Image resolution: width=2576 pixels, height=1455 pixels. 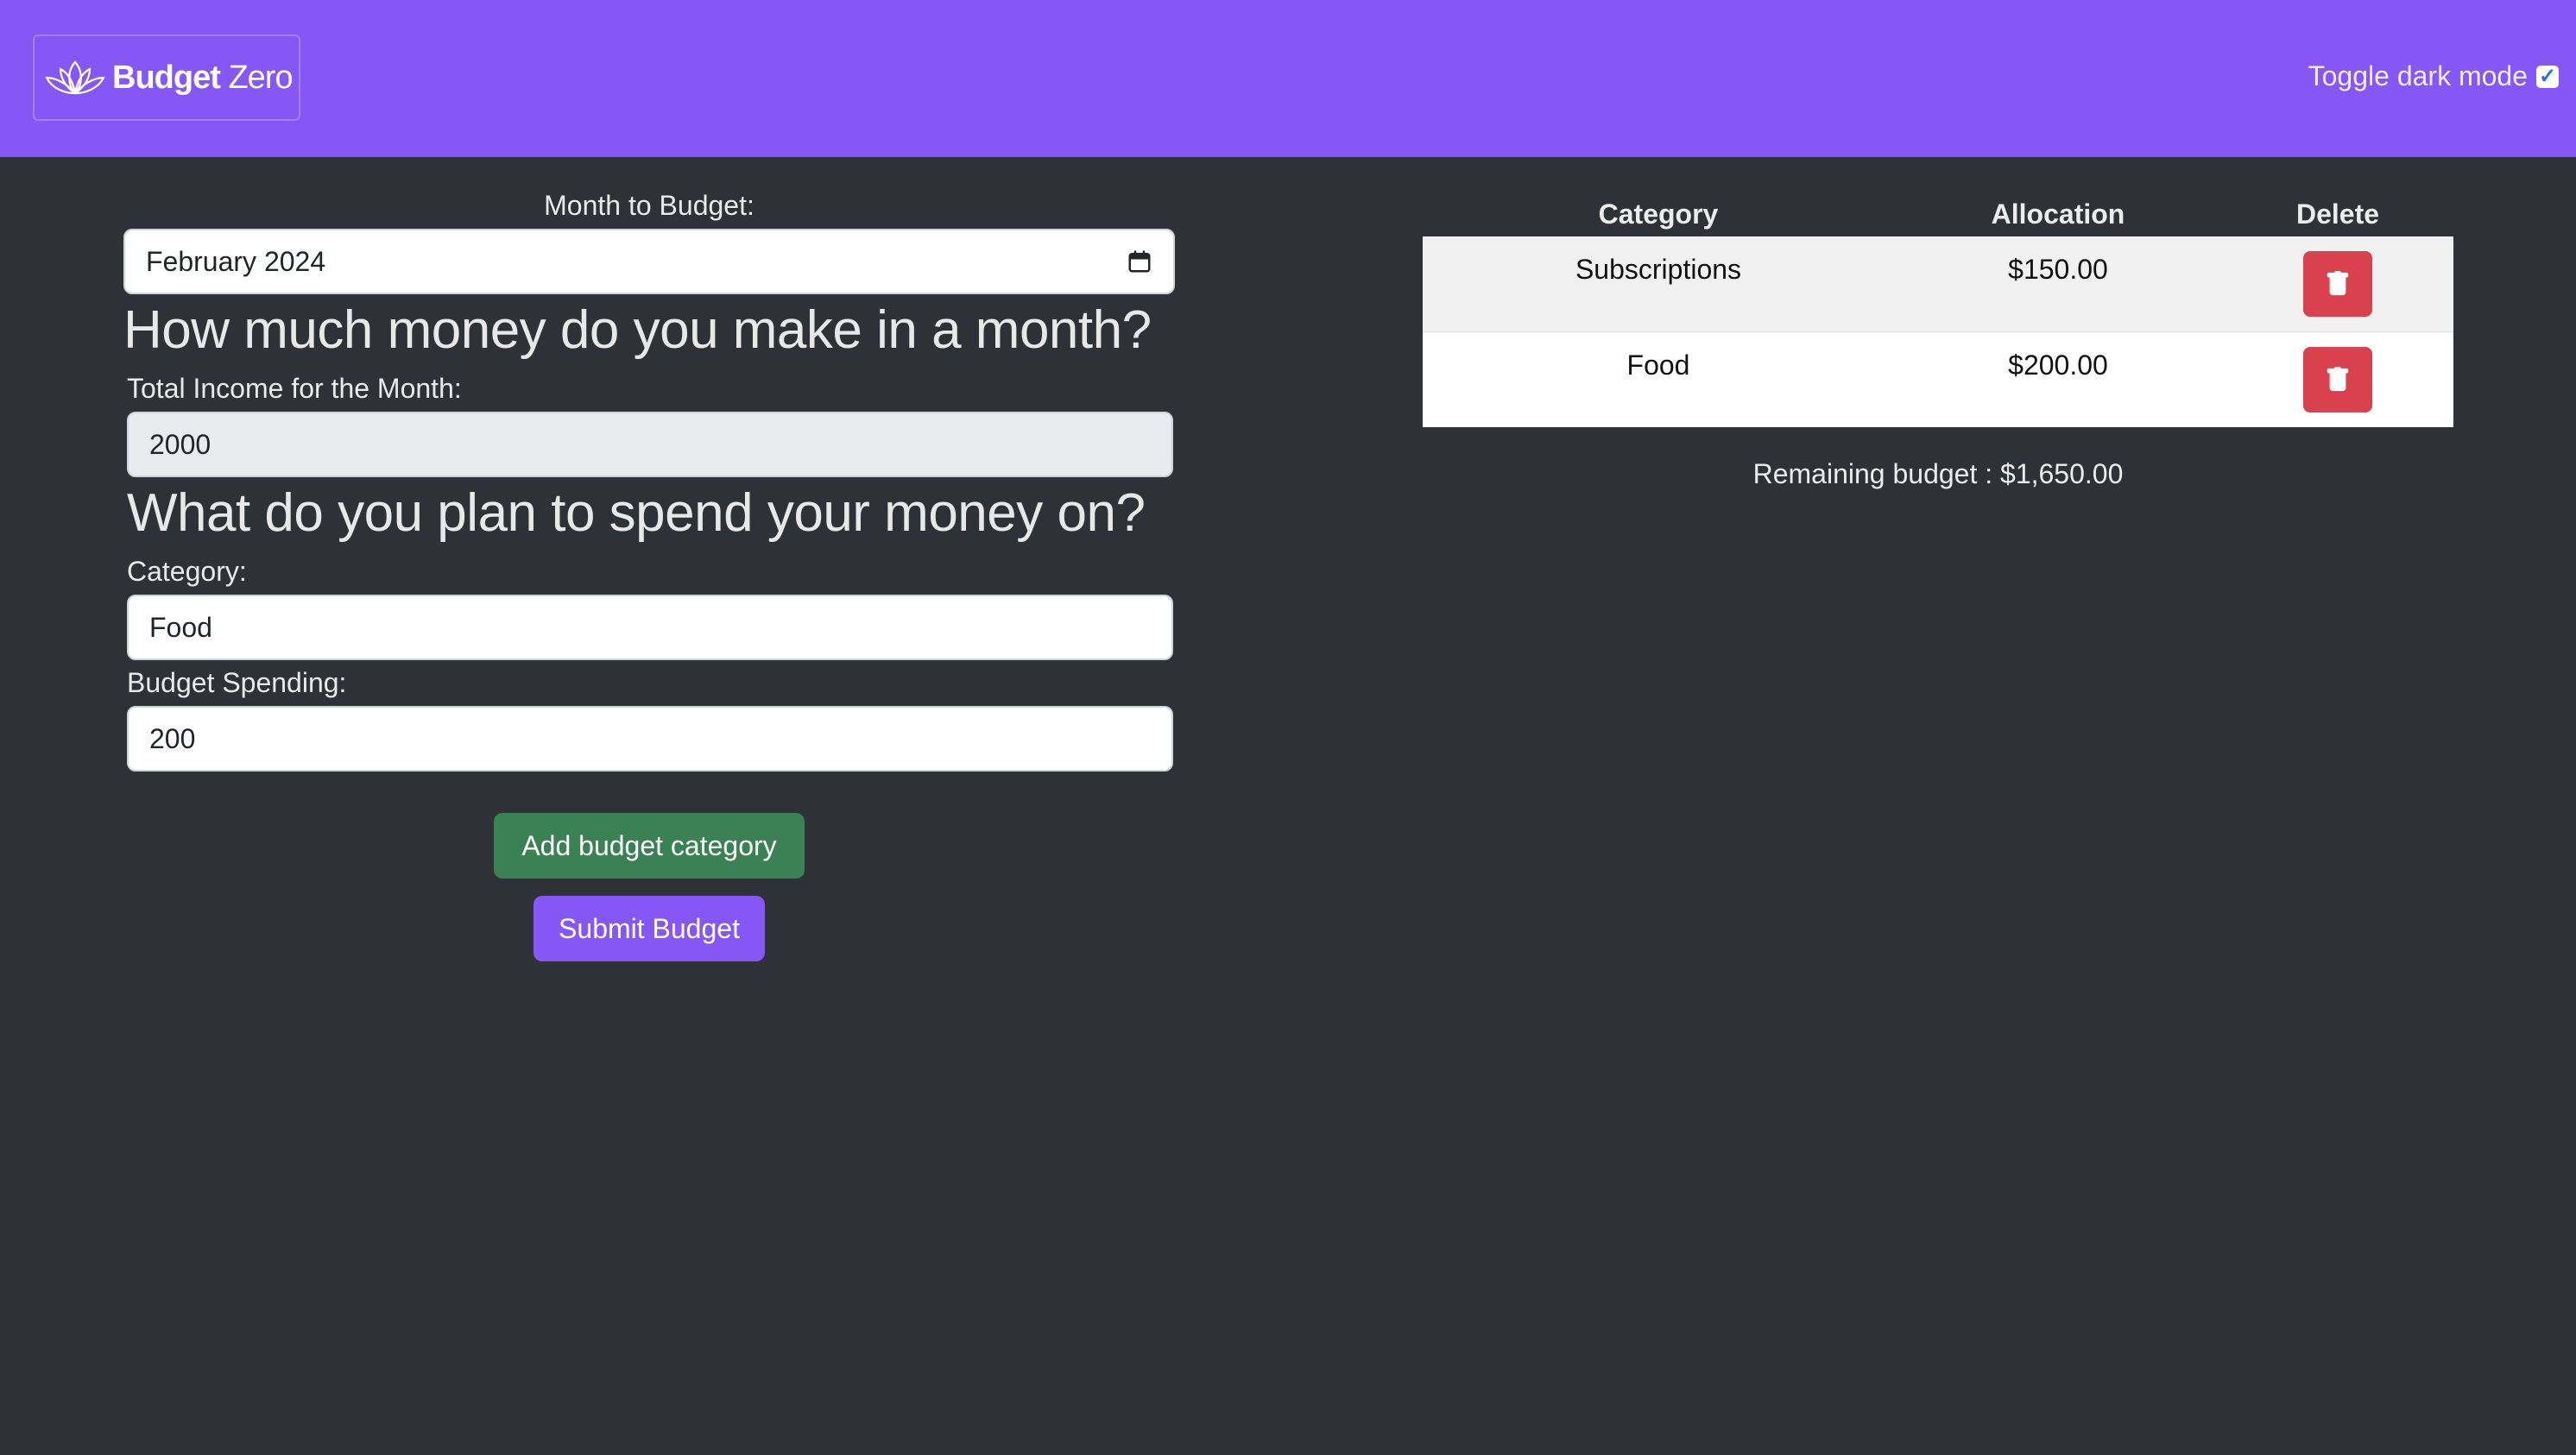 I want to click on brand-light: Zero, so click(x=260, y=78).